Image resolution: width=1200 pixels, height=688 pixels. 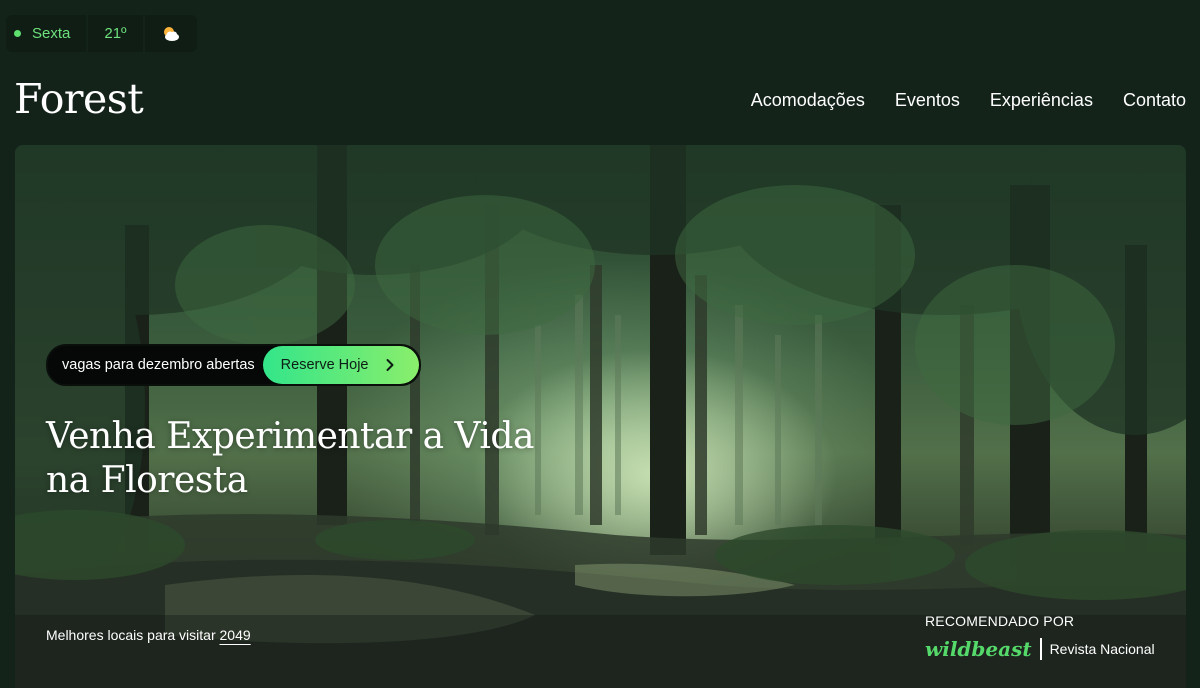 I want to click on nav-eventos: Eventos, so click(x=927, y=100).